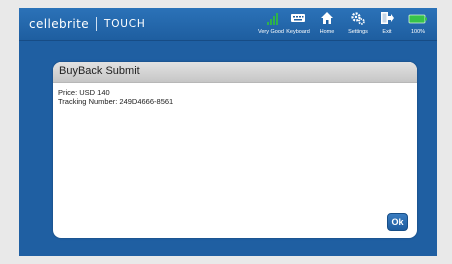 The image size is (452, 264). I want to click on settings-button: Settings, so click(358, 24).